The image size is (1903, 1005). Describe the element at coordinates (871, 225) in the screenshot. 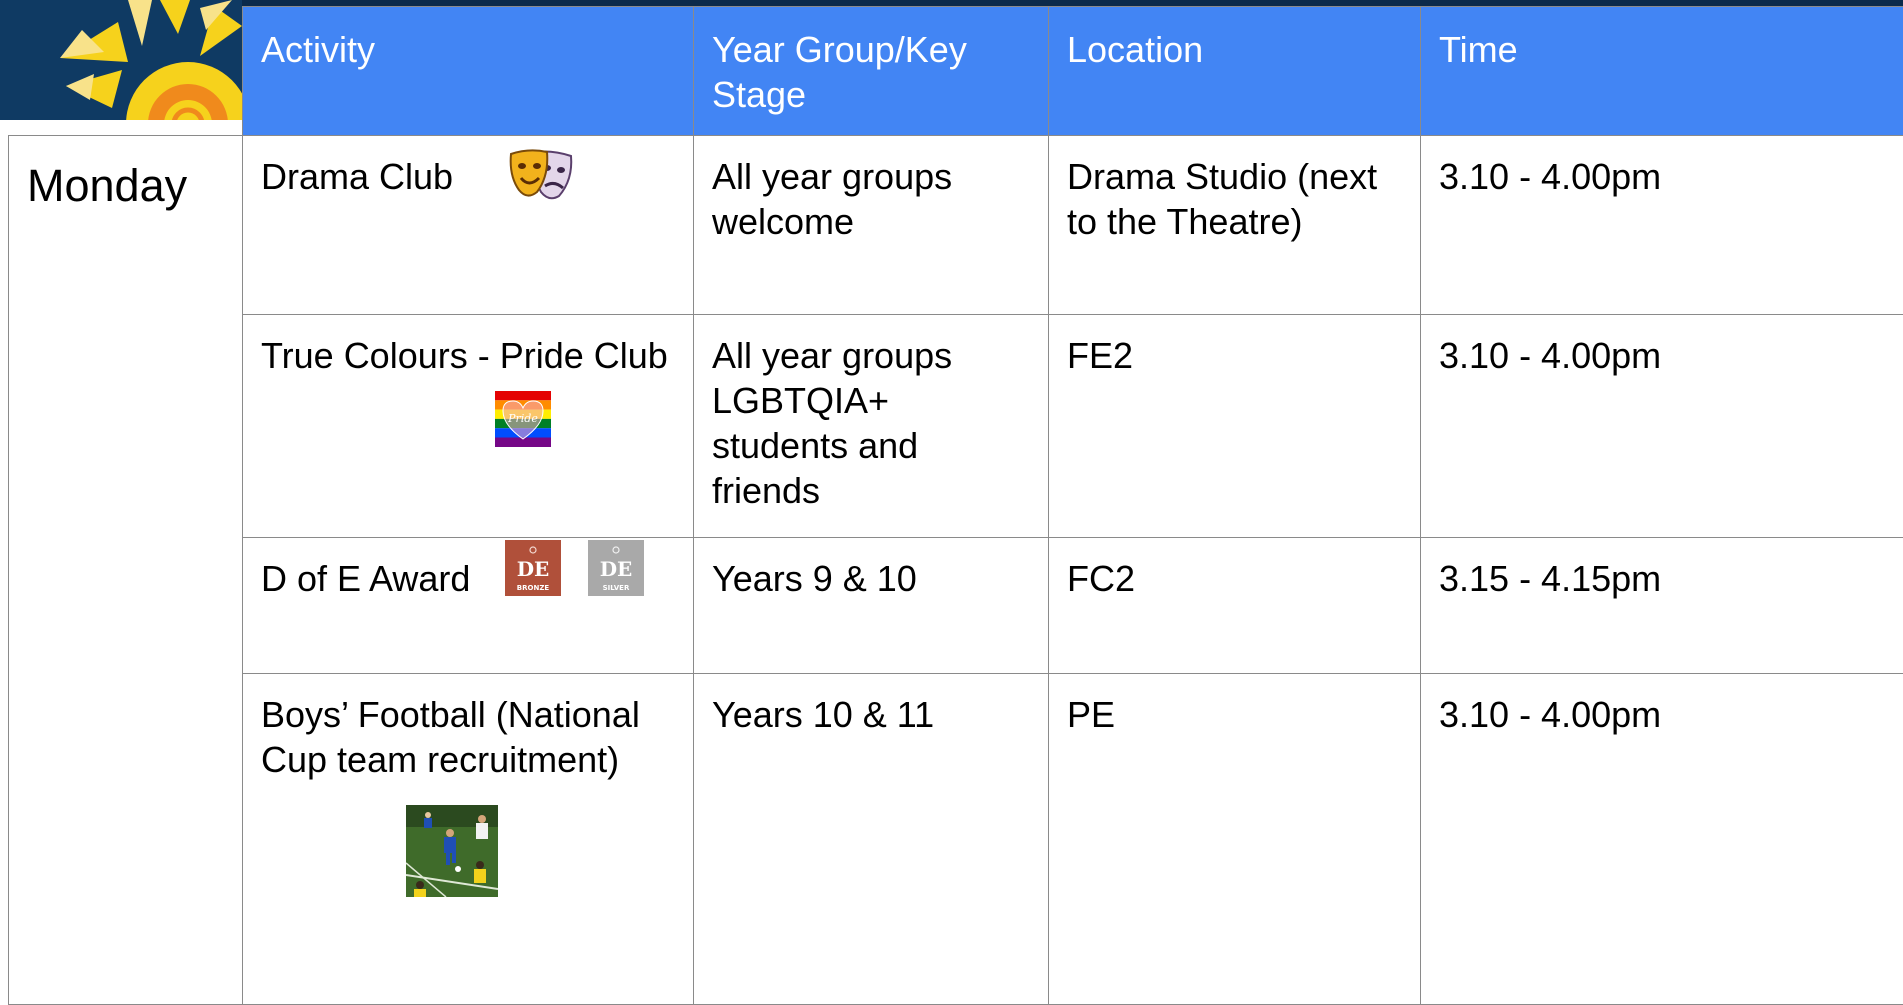

I see `year-group-cell: All year groups welcome` at that location.